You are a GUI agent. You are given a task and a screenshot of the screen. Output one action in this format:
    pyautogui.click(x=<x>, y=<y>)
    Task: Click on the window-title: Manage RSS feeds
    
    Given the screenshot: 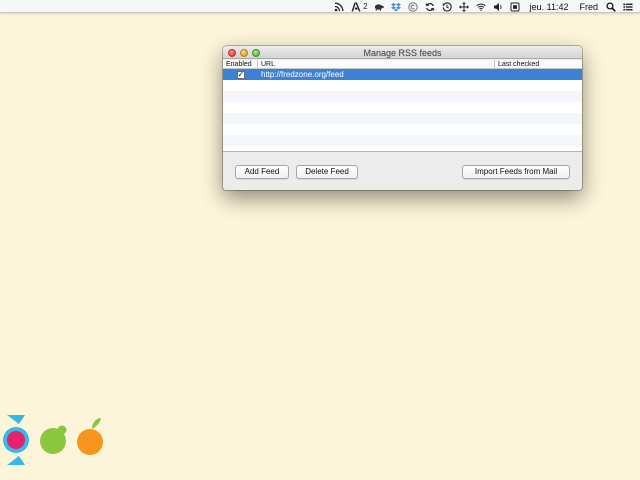 What is the action you would take?
    pyautogui.click(x=402, y=53)
    